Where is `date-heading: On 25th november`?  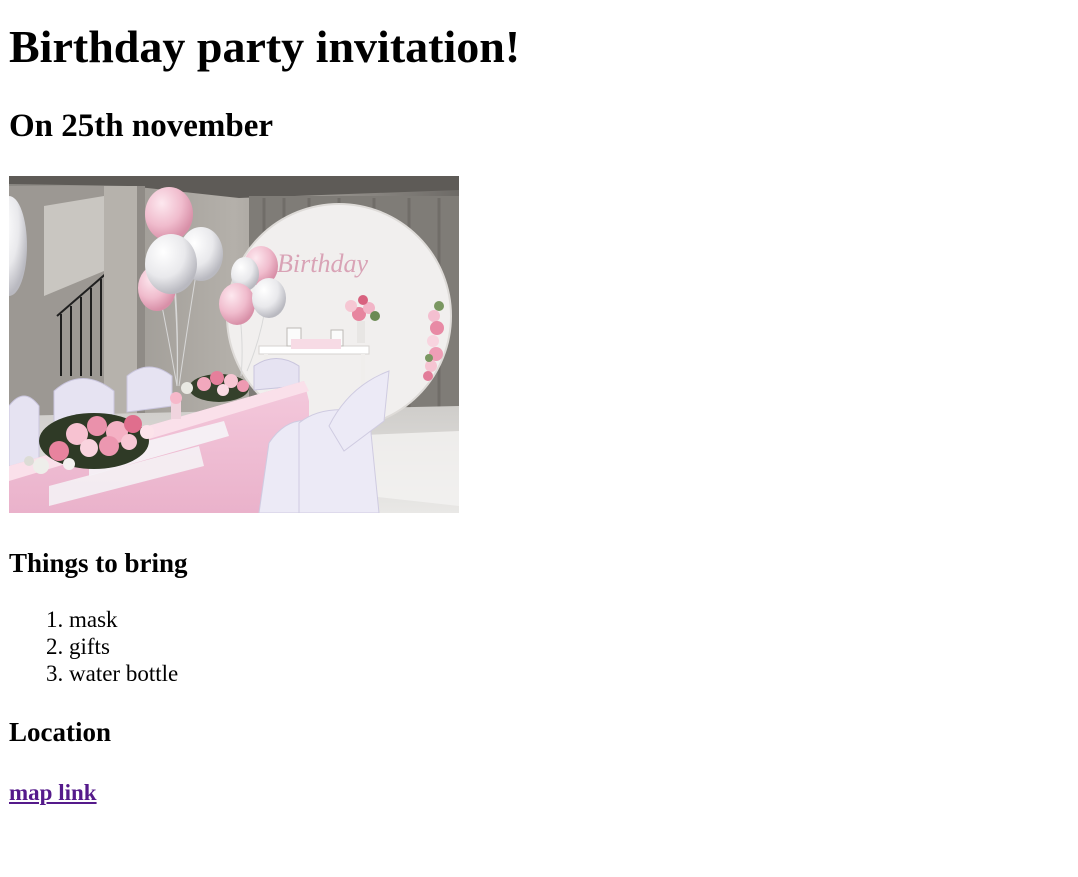
date-heading: On 25th november is located at coordinates (141, 126).